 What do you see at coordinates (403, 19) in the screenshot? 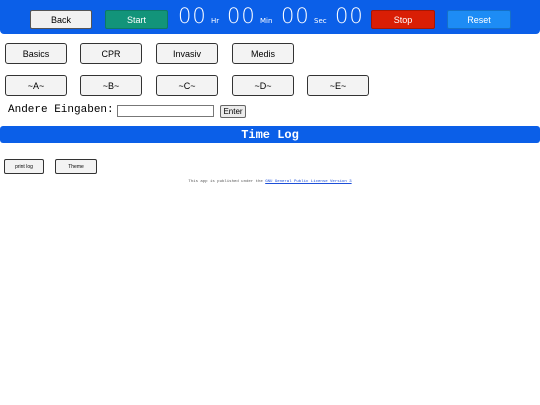
I see `stop-button: Stop` at bounding box center [403, 19].